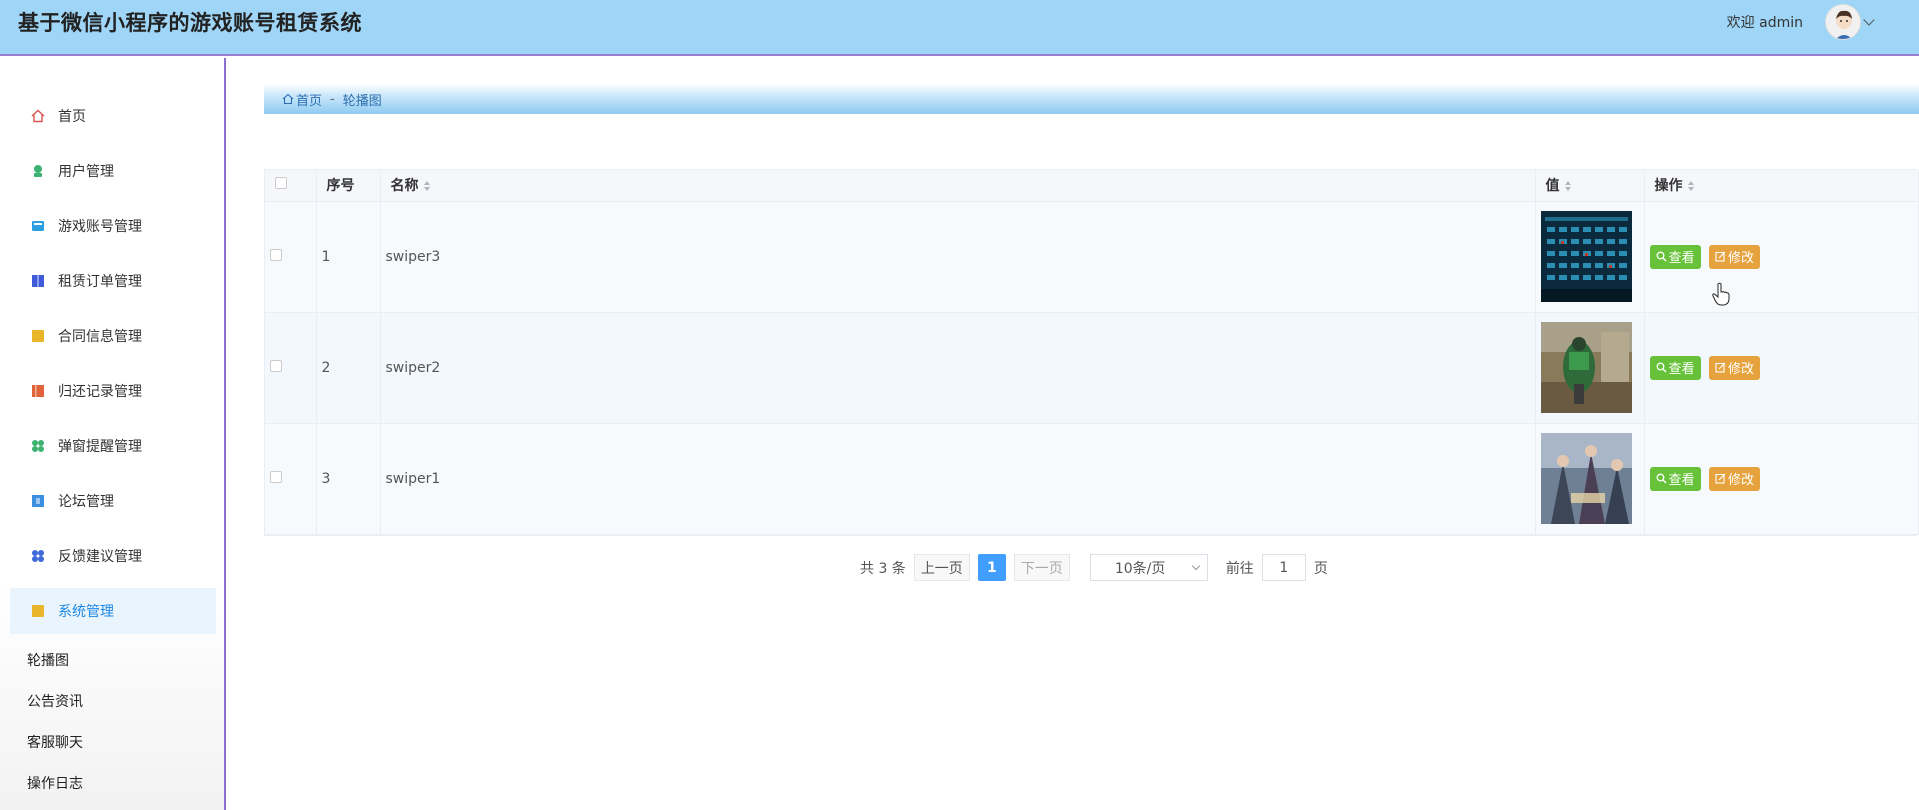 This screenshot has width=1919, height=810. I want to click on select-all-checkbox, so click(281, 183).